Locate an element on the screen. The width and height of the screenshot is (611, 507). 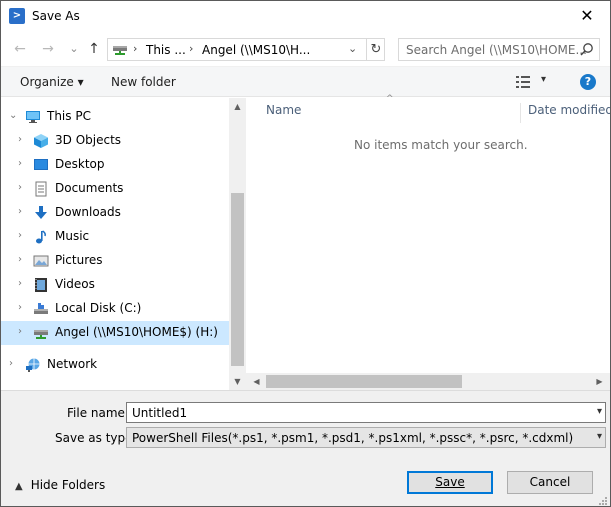
tree-item-music: › Music is located at coordinates (115, 237).